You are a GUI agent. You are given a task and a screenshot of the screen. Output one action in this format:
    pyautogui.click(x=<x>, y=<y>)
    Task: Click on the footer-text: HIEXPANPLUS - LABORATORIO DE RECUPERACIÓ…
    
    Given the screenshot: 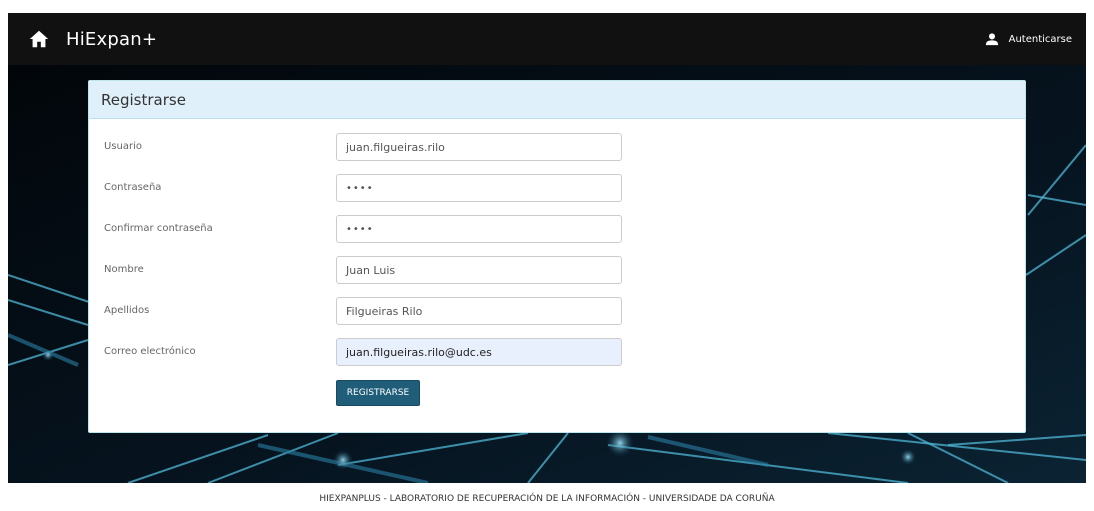 What is the action you would take?
    pyautogui.click(x=547, y=499)
    